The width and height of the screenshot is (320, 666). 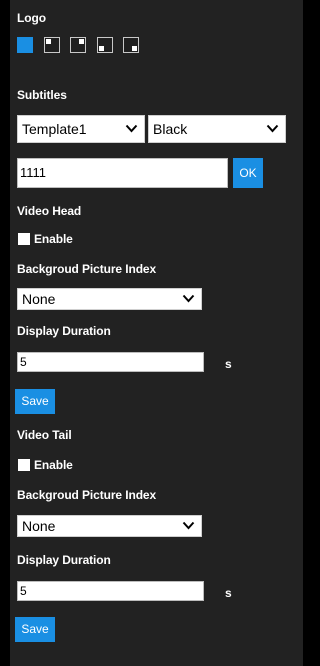 I want to click on video-head-enable-label: Enable, so click(x=53, y=239).